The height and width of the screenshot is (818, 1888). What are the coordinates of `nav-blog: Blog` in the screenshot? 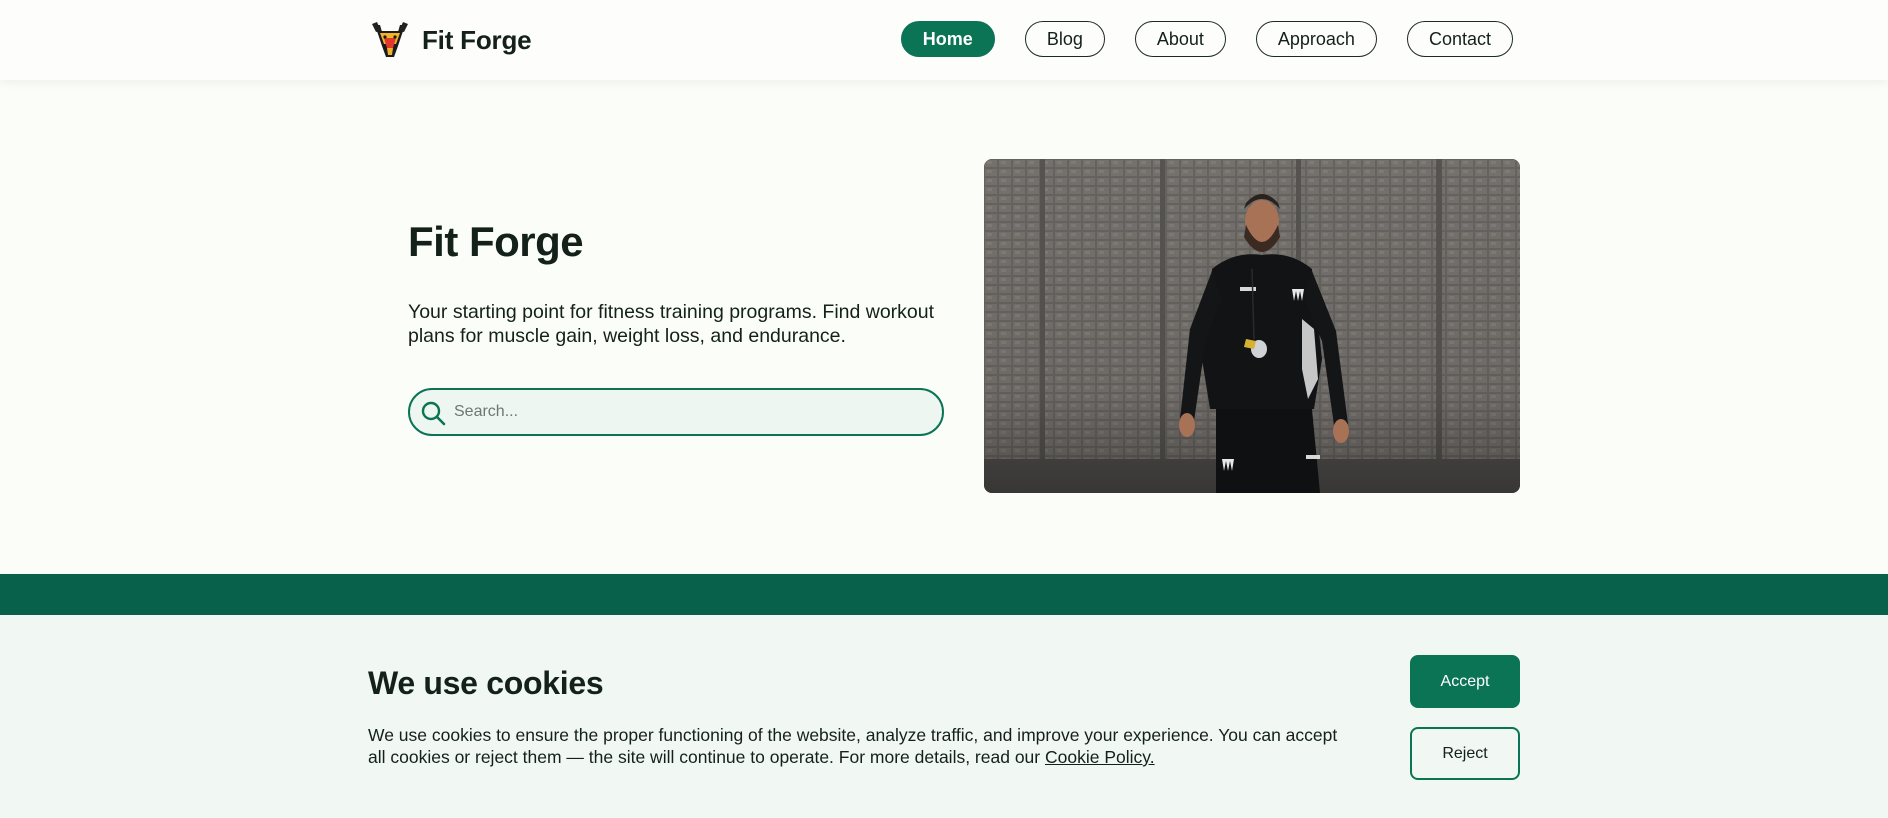 It's located at (1064, 39).